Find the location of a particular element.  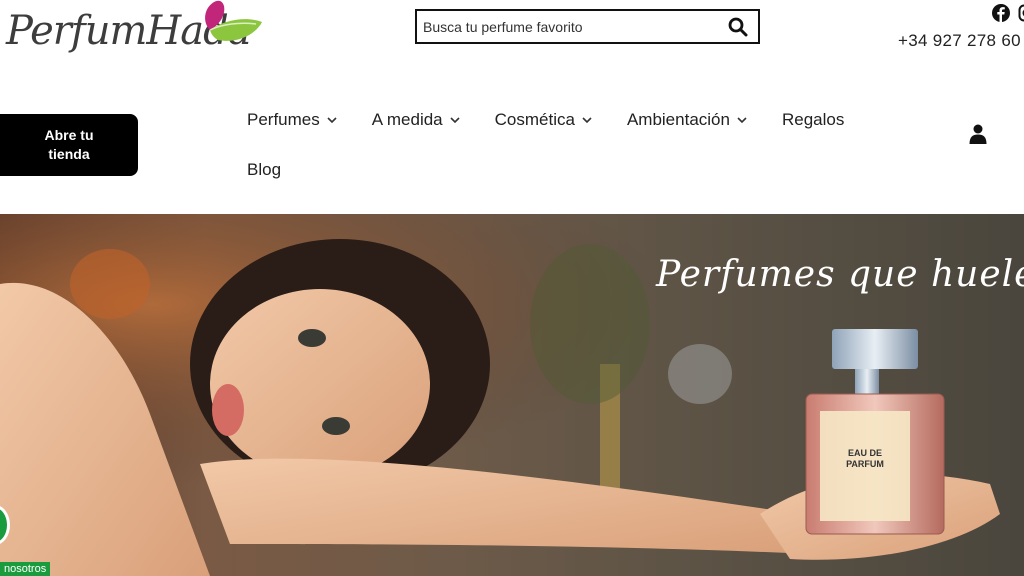

open-store-label-line1: Abre tu is located at coordinates (69, 135).